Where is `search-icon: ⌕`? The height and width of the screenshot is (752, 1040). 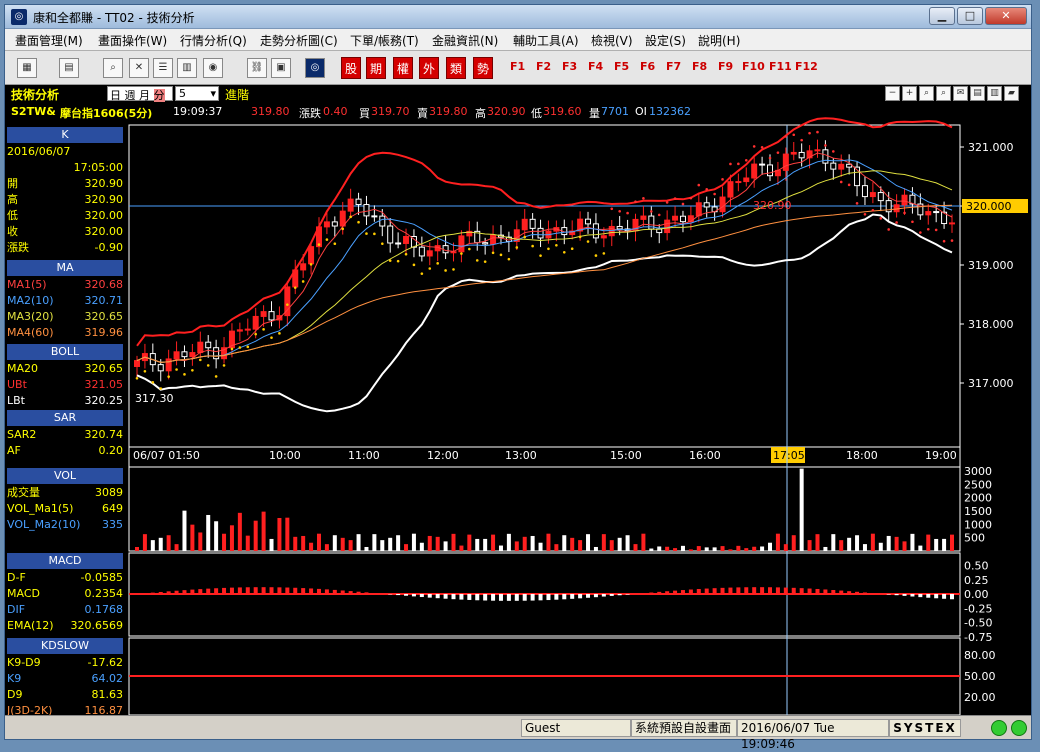
search-icon: ⌕ is located at coordinates (113, 68).